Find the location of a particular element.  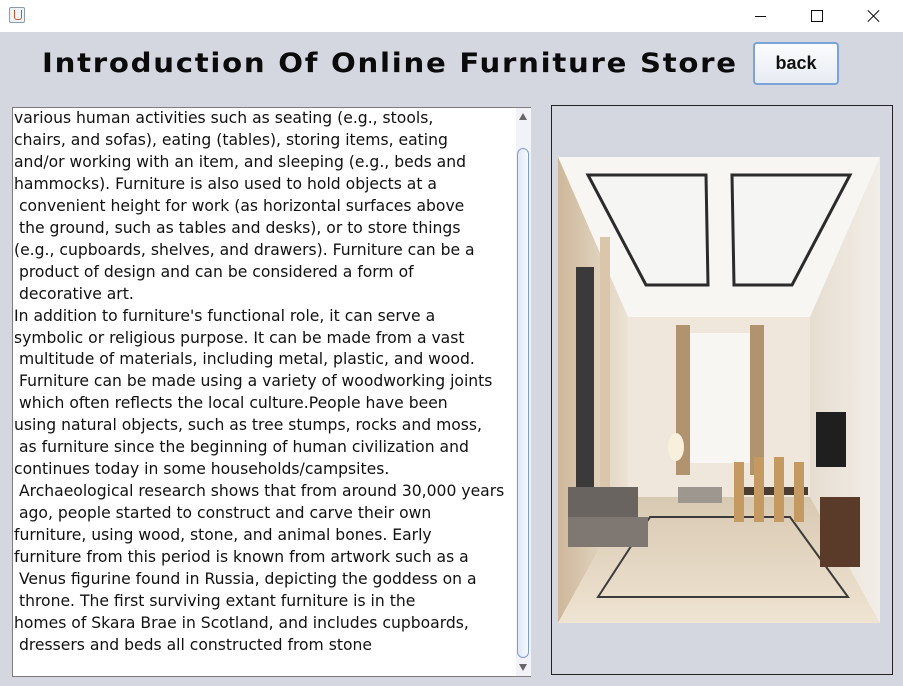

java-app-icon is located at coordinates (17, 15).